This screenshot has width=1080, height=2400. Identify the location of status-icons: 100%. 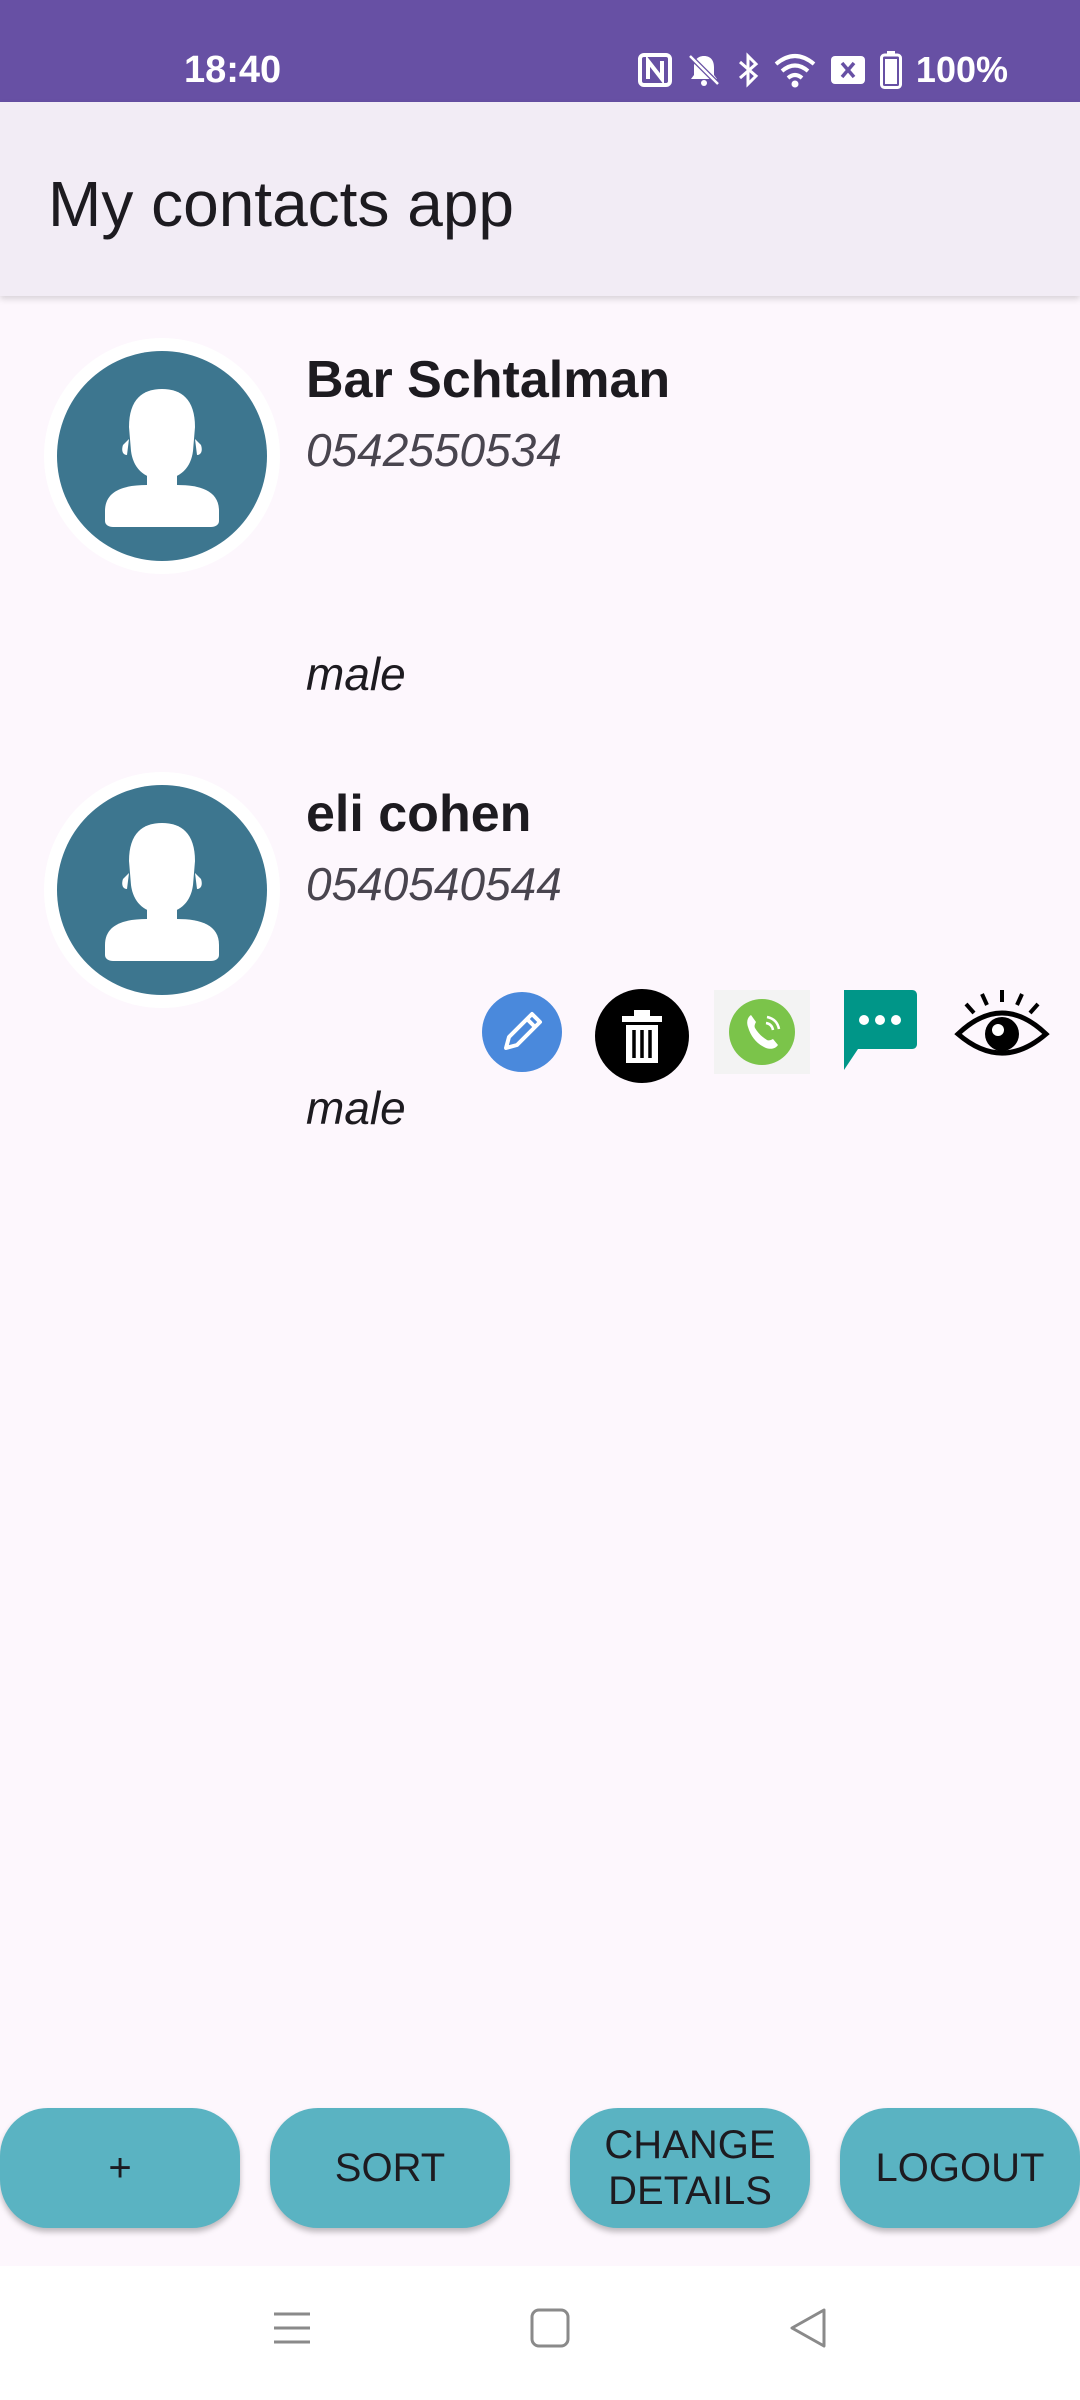
(822, 70).